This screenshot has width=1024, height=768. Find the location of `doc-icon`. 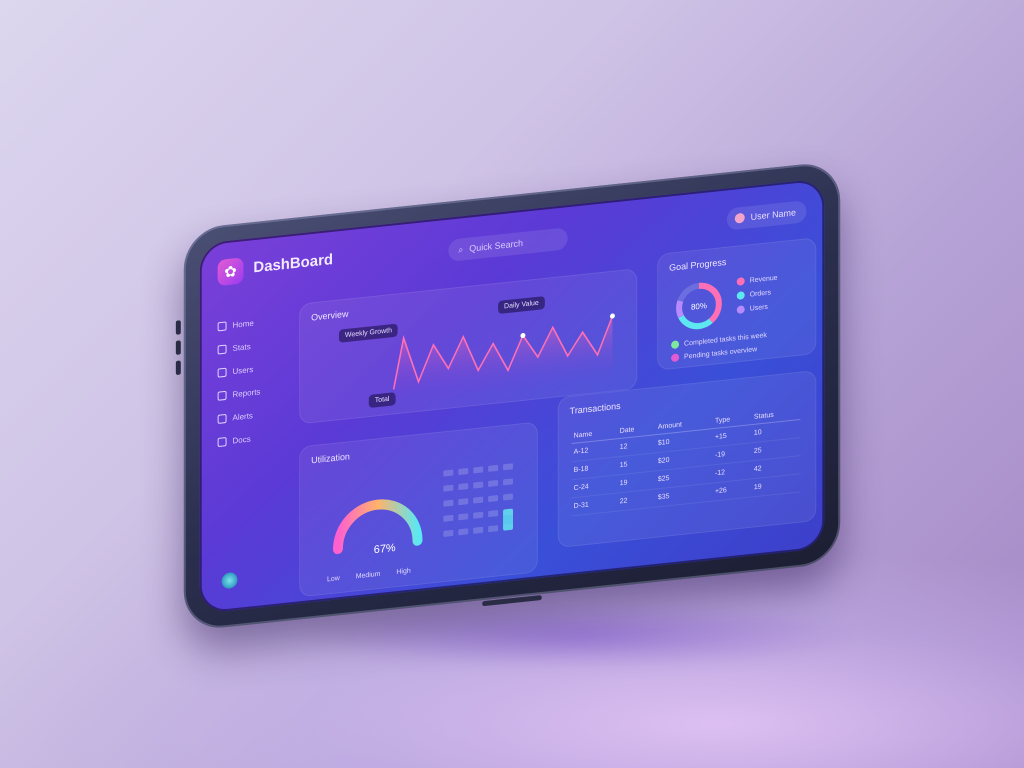

doc-icon is located at coordinates (222, 442).